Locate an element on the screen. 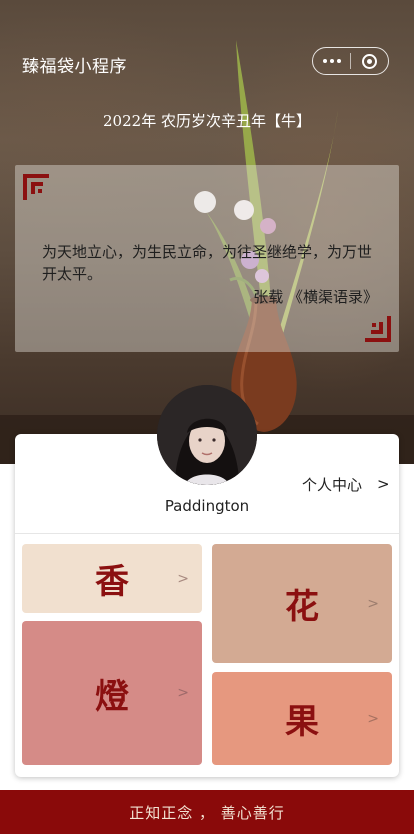 Image resolution: width=414 pixels, height=834 pixels. username: Paddington is located at coordinates (207, 506).